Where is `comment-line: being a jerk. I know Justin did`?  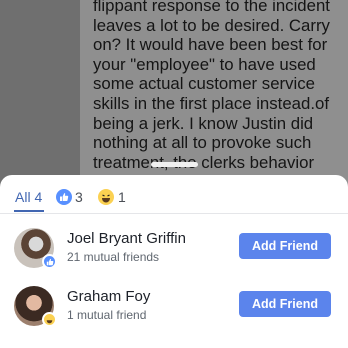 comment-line: being a jerk. I know Justin did is located at coordinates (203, 123).